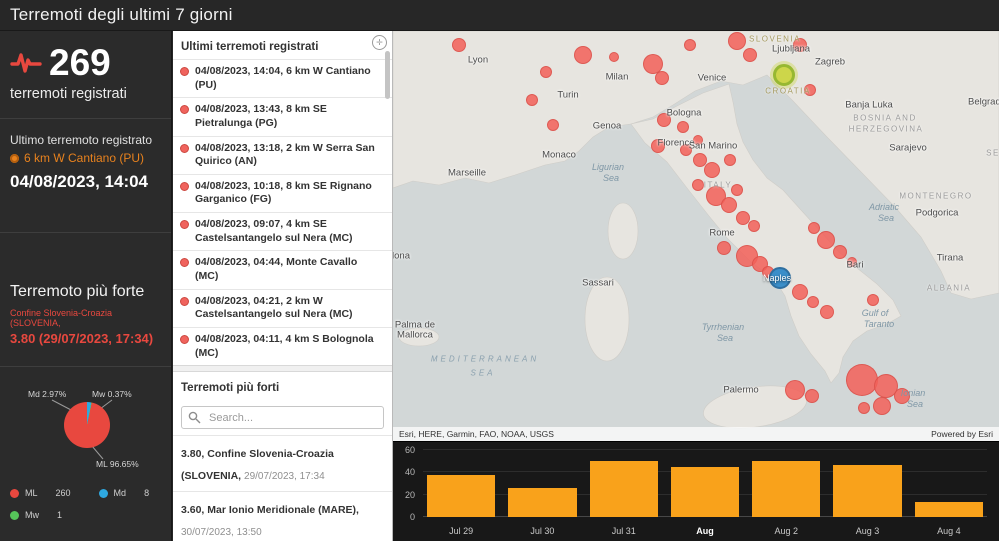 This screenshot has width=999, height=541. What do you see at coordinates (409, 450) in the screenshot?
I see `chart-ytick: 60` at bounding box center [409, 450].